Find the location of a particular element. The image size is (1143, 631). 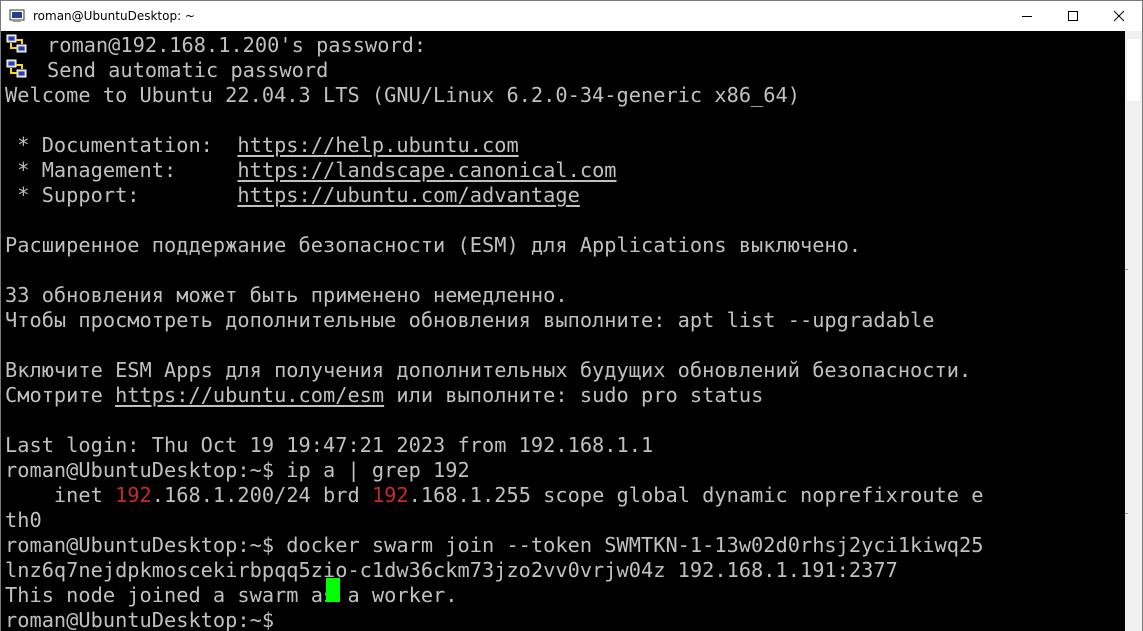

command-line: roman@UbuntuDesktop:~$ ip a | grep 192 is located at coordinates (237, 470).